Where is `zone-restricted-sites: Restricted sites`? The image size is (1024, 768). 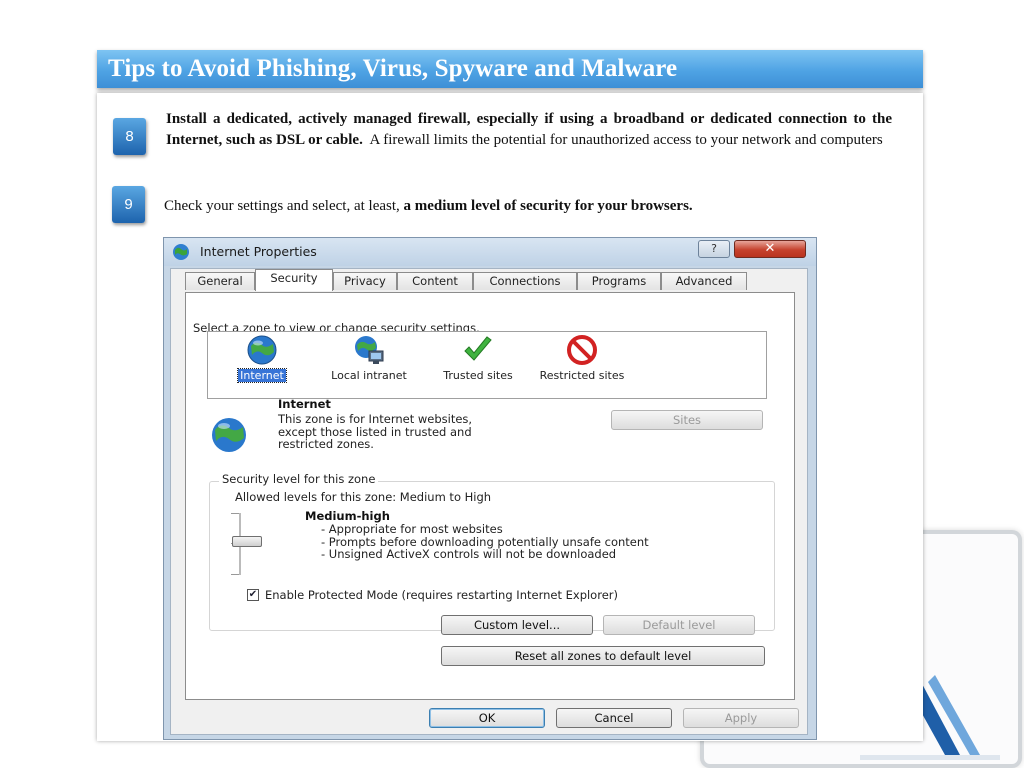
zone-restricted-sites: Restricted sites is located at coordinates (582, 358).